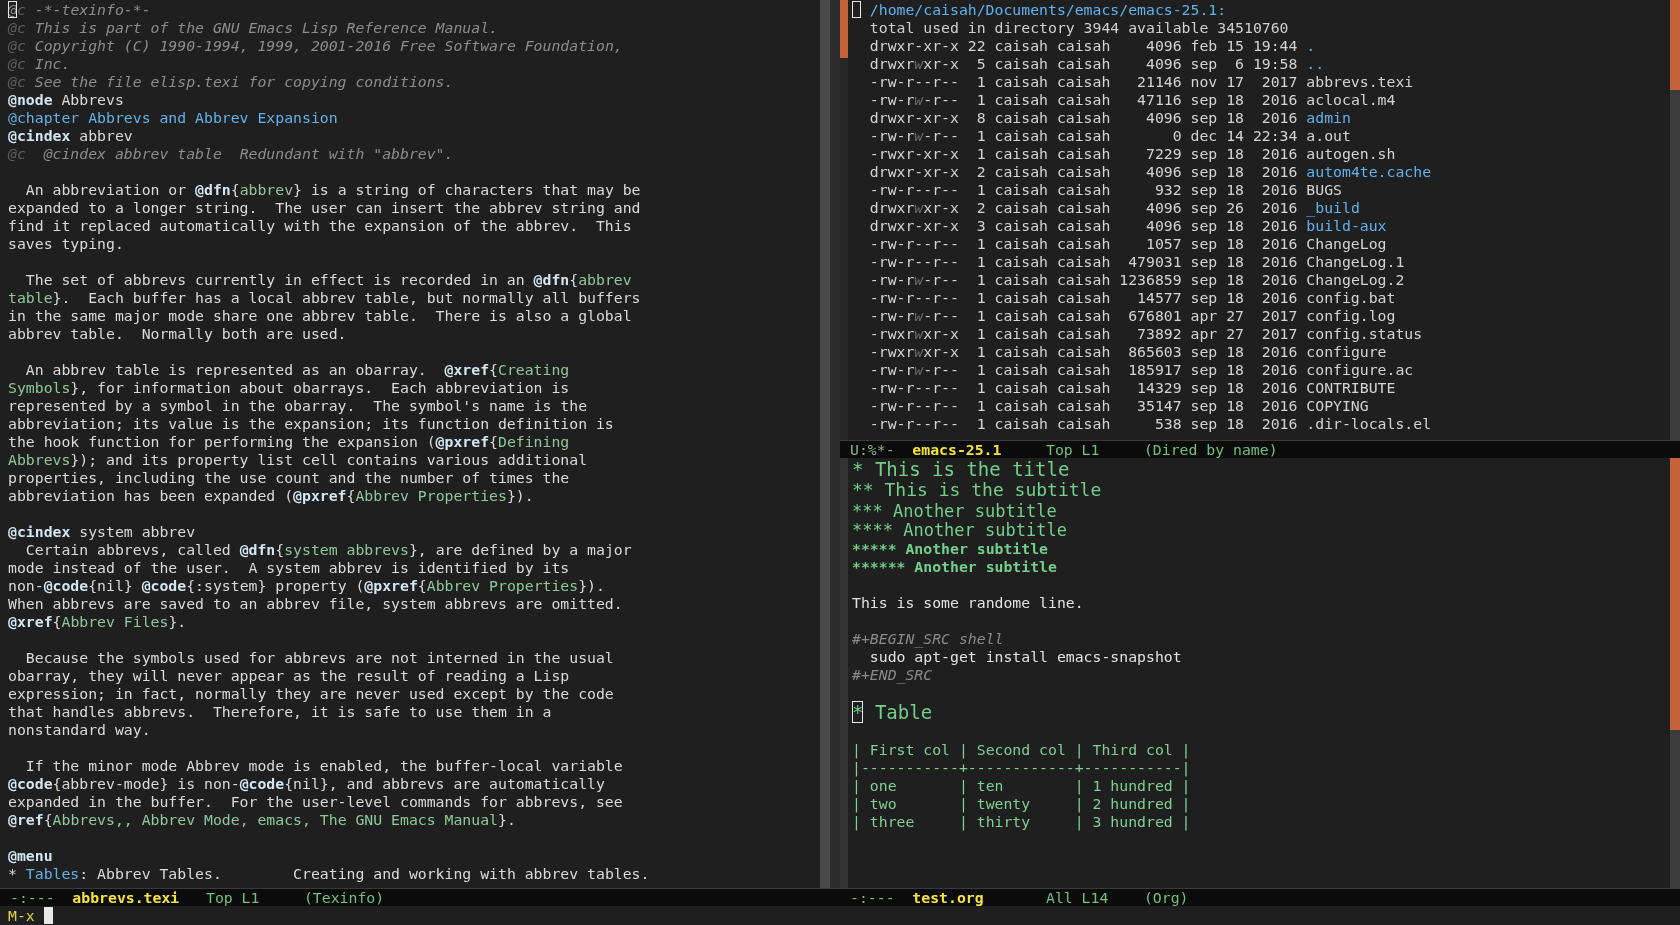 This screenshot has width=1680, height=925. Describe the element at coordinates (1150, 424) in the screenshot. I see `file-row-text: -rw-r--r-- 1 caisah caisah 538 sep 18 2016 .dir-locals.el` at that location.